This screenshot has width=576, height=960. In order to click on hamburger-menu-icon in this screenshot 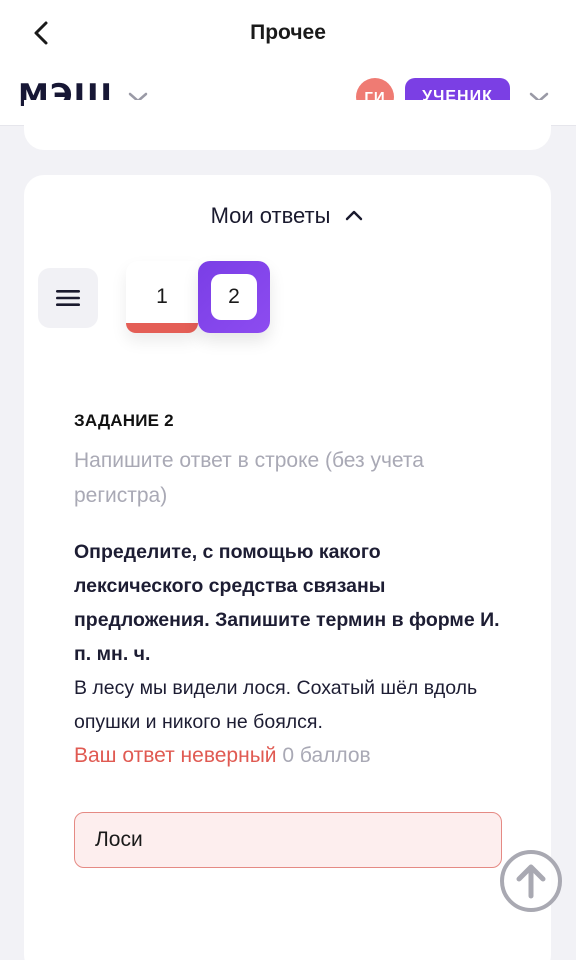, I will do `click(68, 298)`.